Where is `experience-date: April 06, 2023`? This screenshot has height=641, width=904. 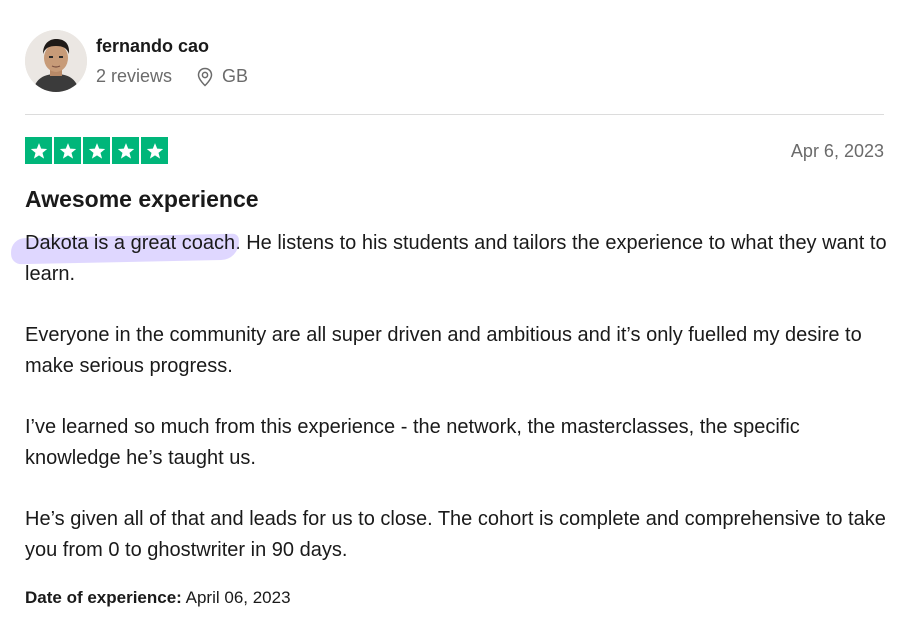 experience-date: April 06, 2023 is located at coordinates (238, 597).